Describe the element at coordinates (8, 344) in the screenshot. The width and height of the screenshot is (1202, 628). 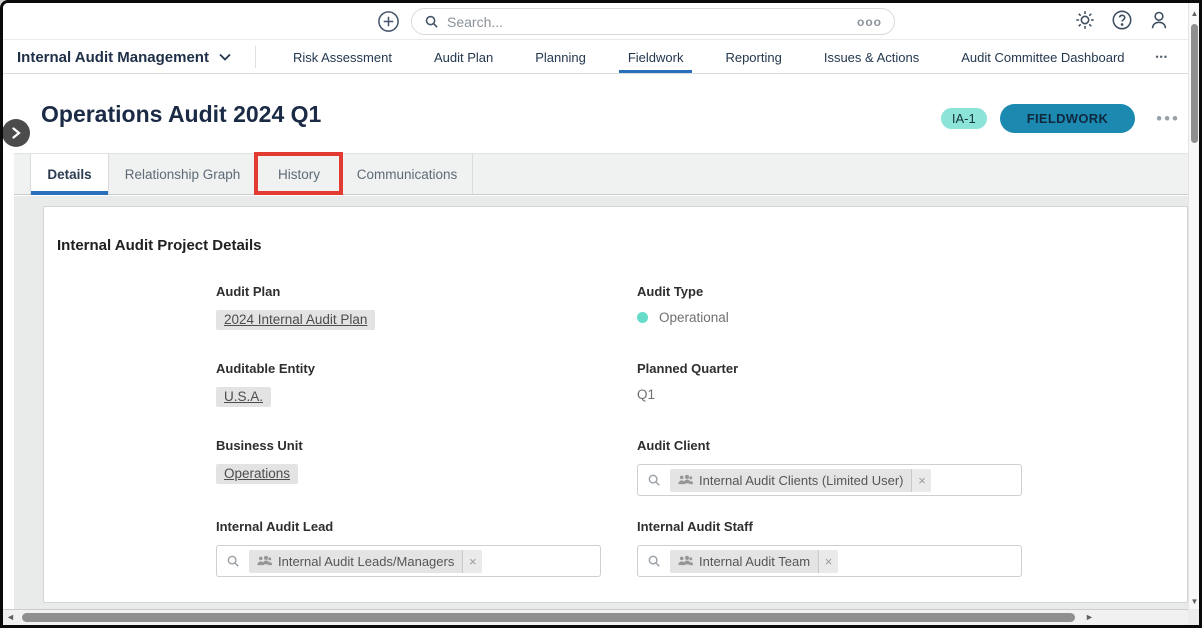
I see `left-panel-strip` at that location.